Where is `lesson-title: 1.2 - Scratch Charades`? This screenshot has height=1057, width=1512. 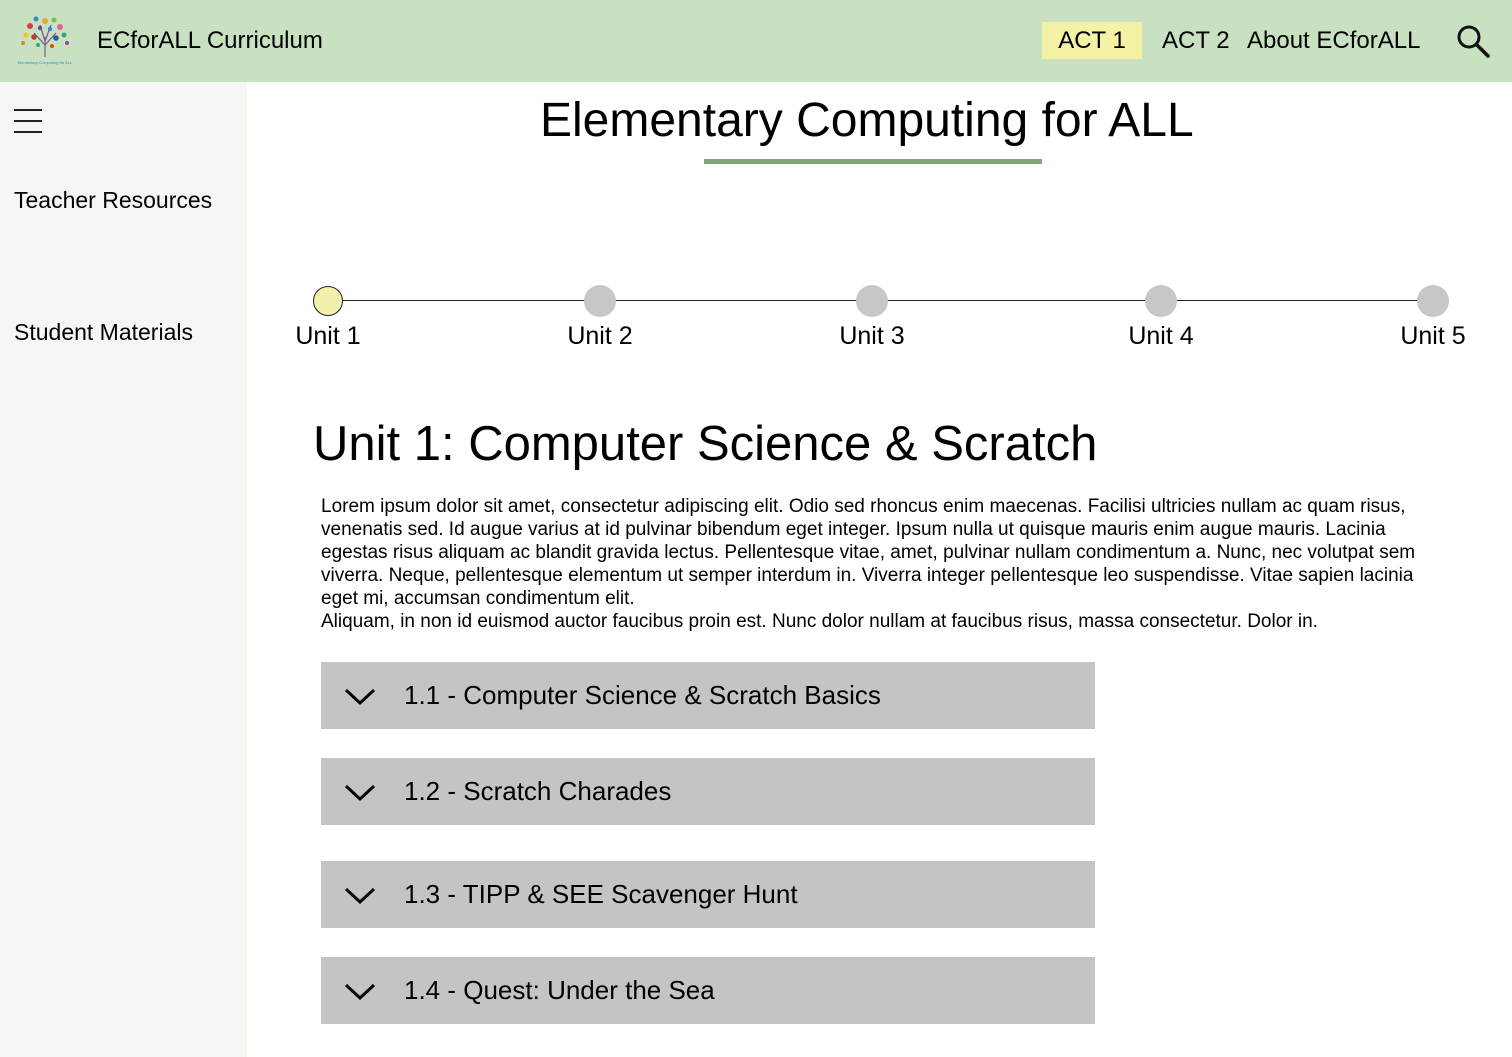 lesson-title: 1.2 - Scratch Charades is located at coordinates (538, 791).